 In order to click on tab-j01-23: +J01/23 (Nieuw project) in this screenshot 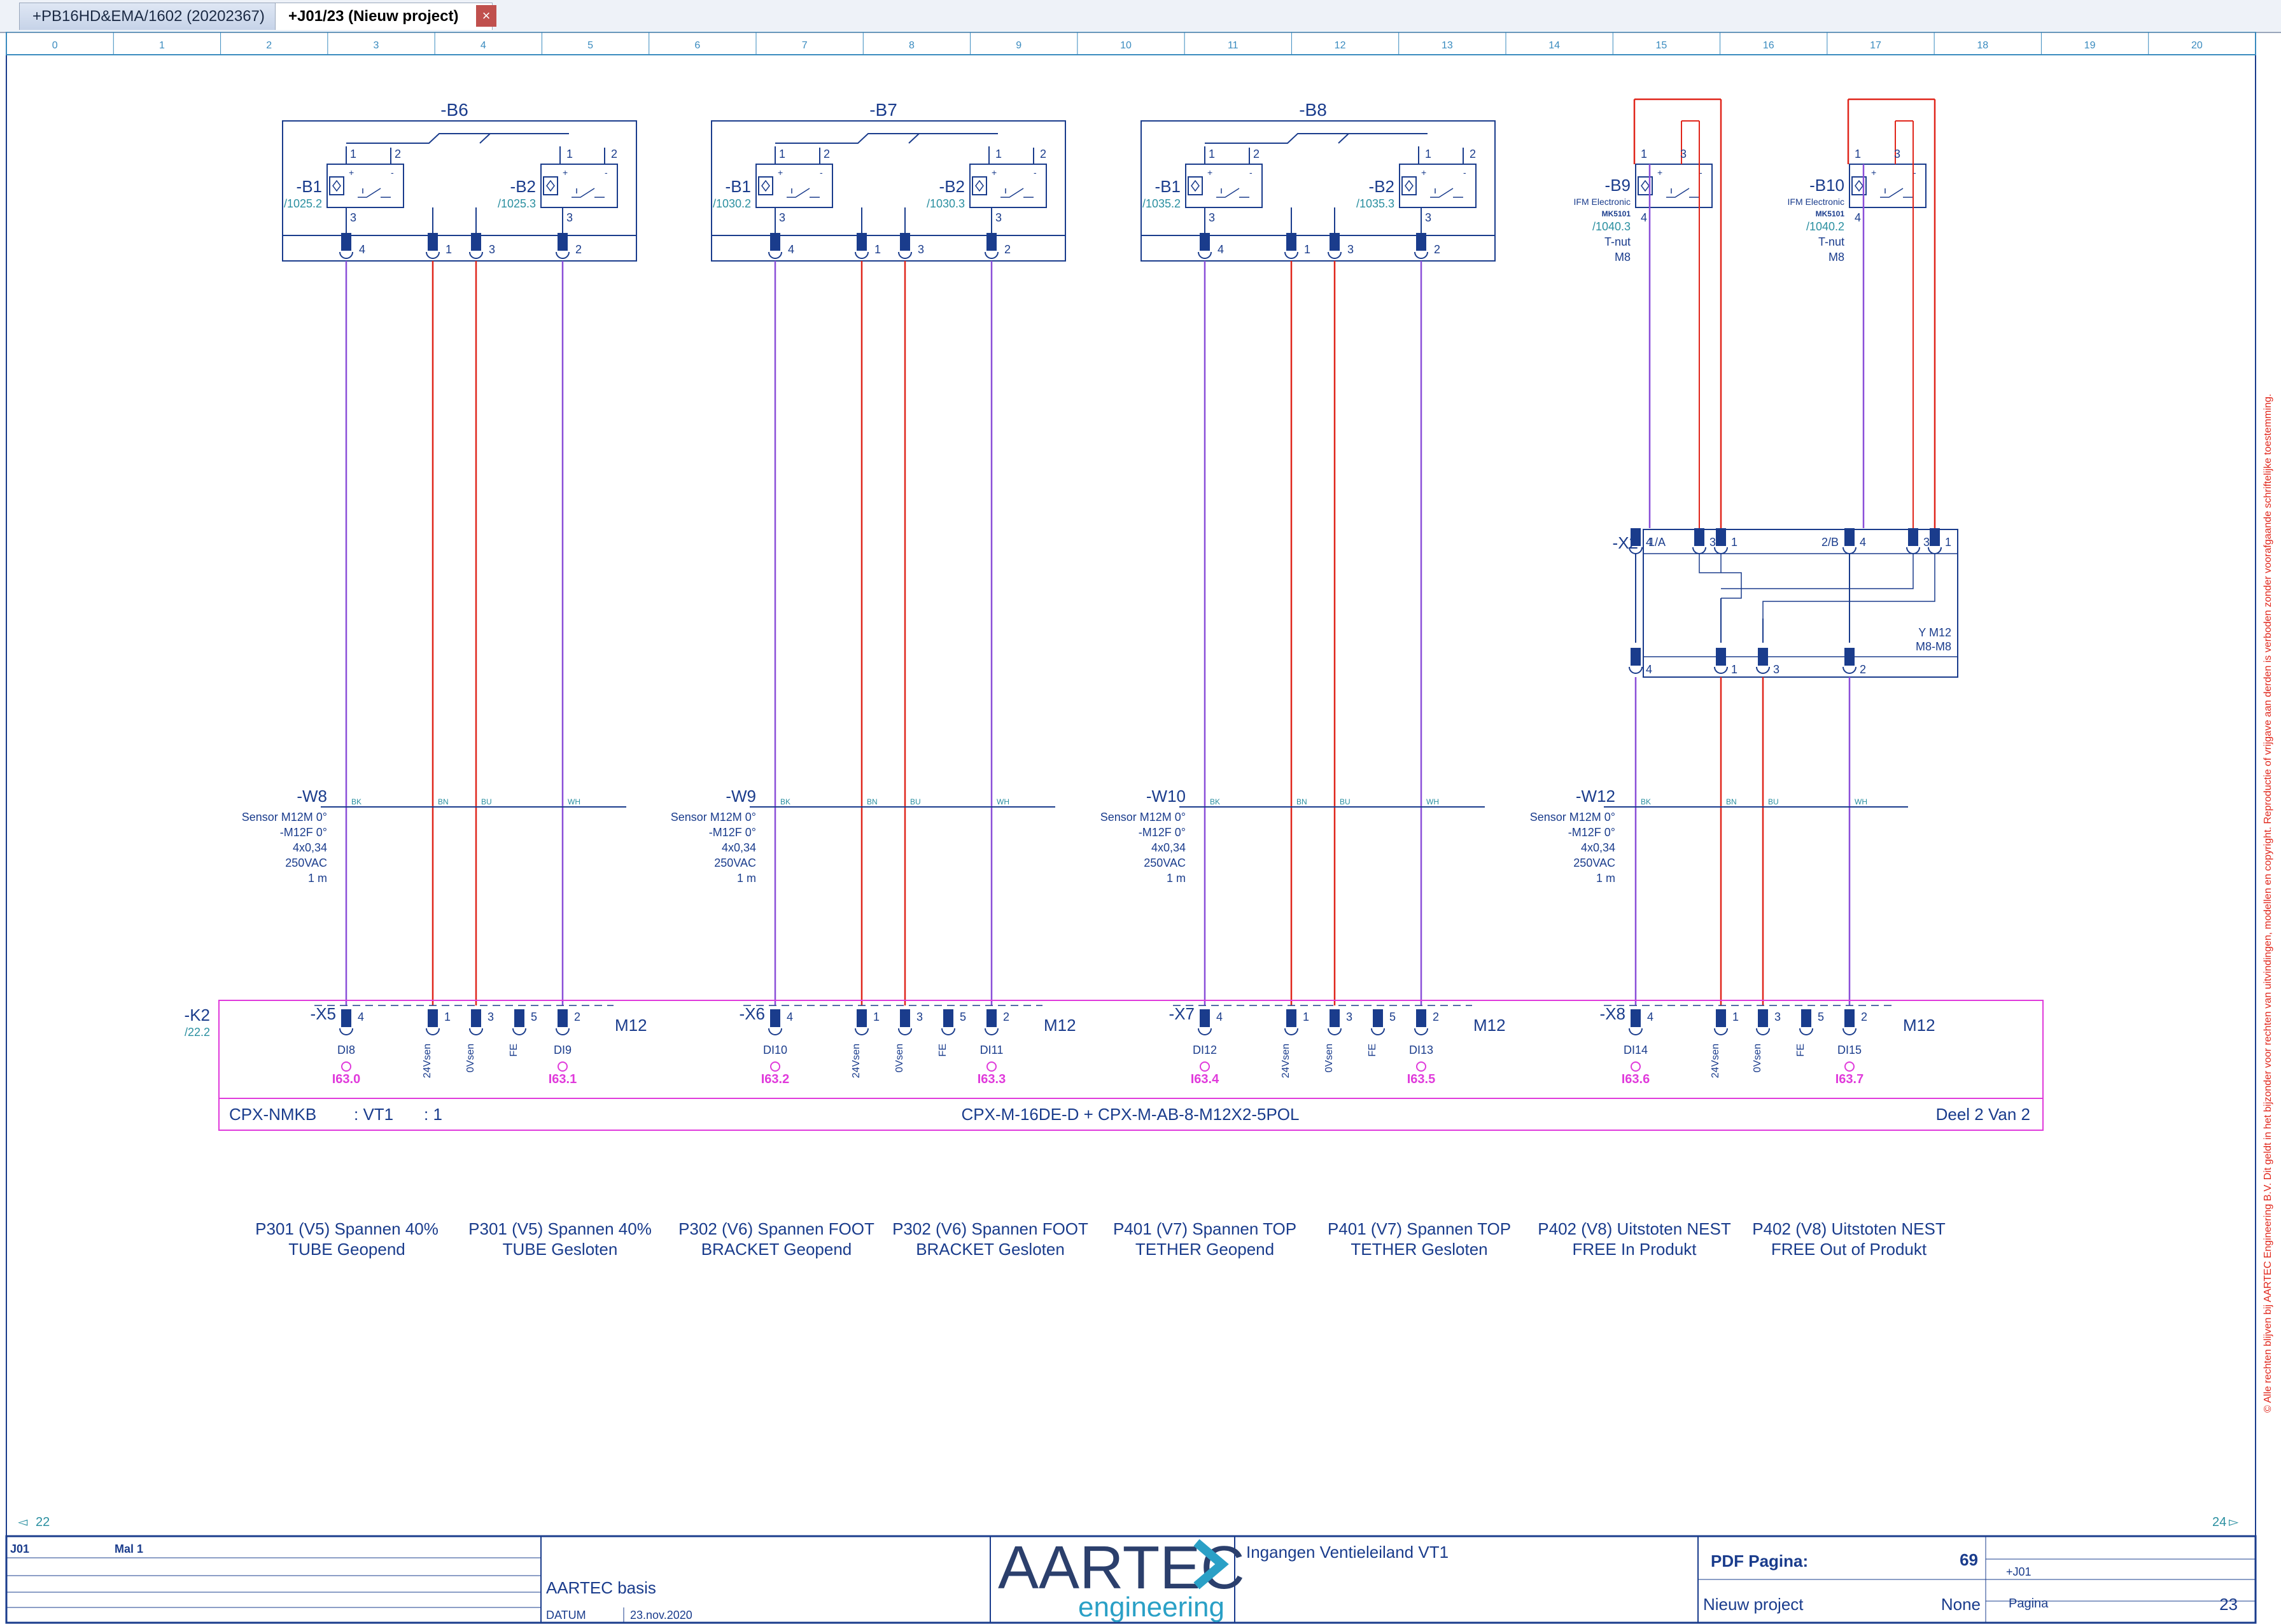, I will do `click(384, 16)`.